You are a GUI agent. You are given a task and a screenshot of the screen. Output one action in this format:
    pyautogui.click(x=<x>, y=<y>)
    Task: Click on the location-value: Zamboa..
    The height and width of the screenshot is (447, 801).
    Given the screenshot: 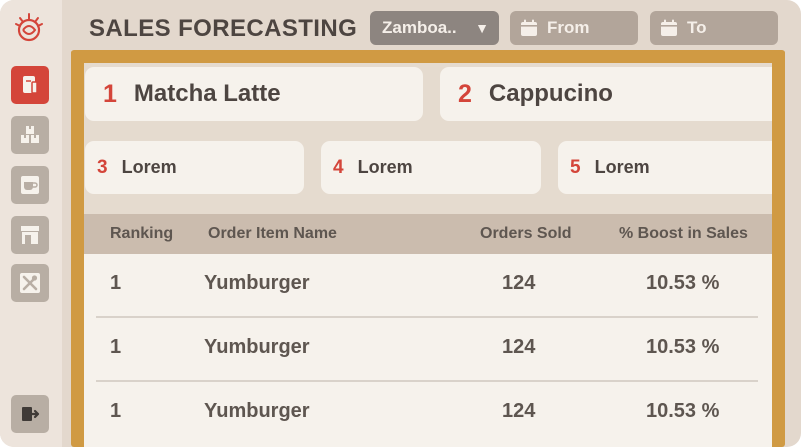 What is the action you would take?
    pyautogui.click(x=419, y=27)
    